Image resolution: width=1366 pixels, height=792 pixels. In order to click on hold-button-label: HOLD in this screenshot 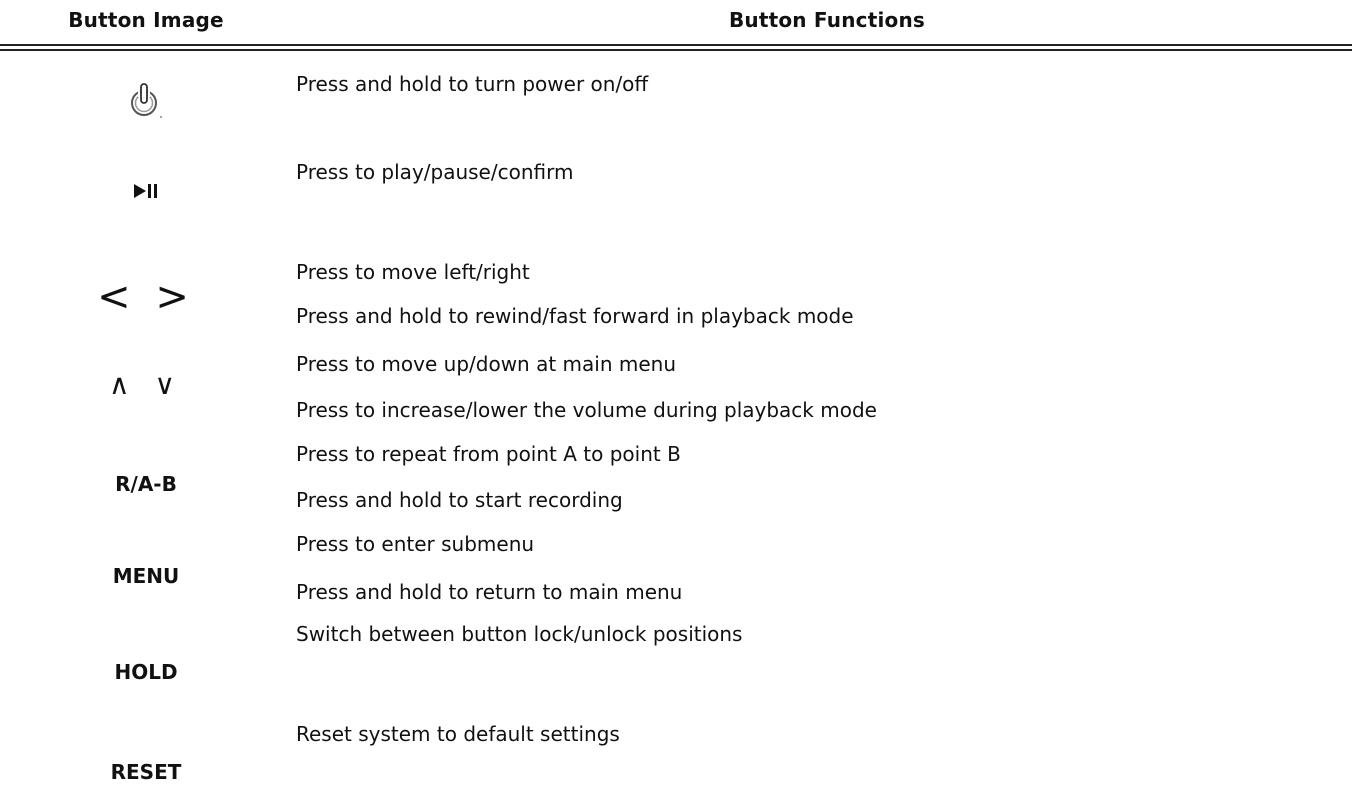, I will do `click(146, 672)`.